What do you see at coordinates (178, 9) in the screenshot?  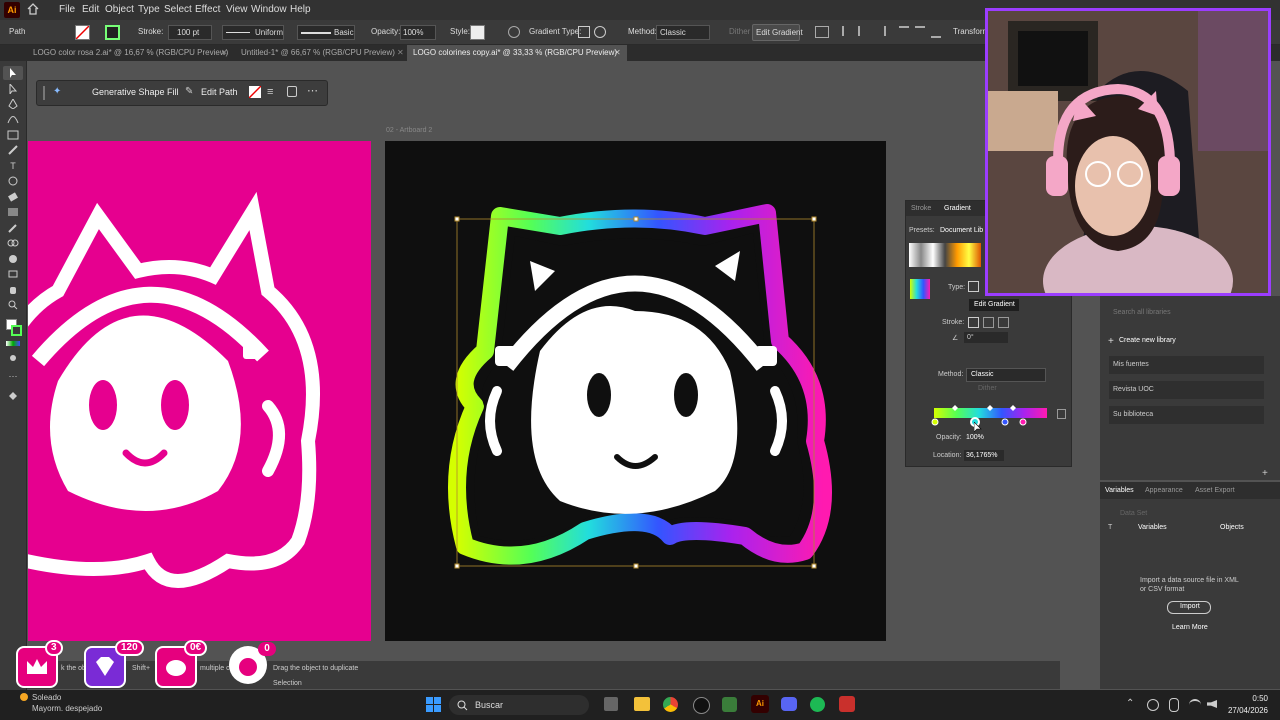 I see `menu-select: Select` at bounding box center [178, 9].